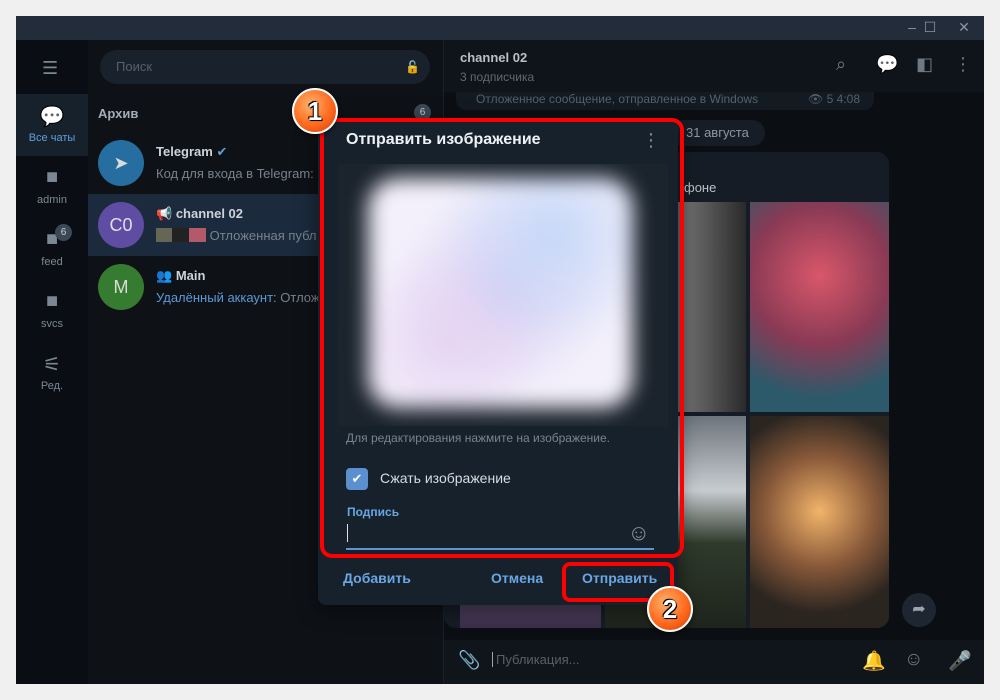 The width and height of the screenshot is (1000, 700). I want to click on step-marker-1: 1, so click(315, 111).